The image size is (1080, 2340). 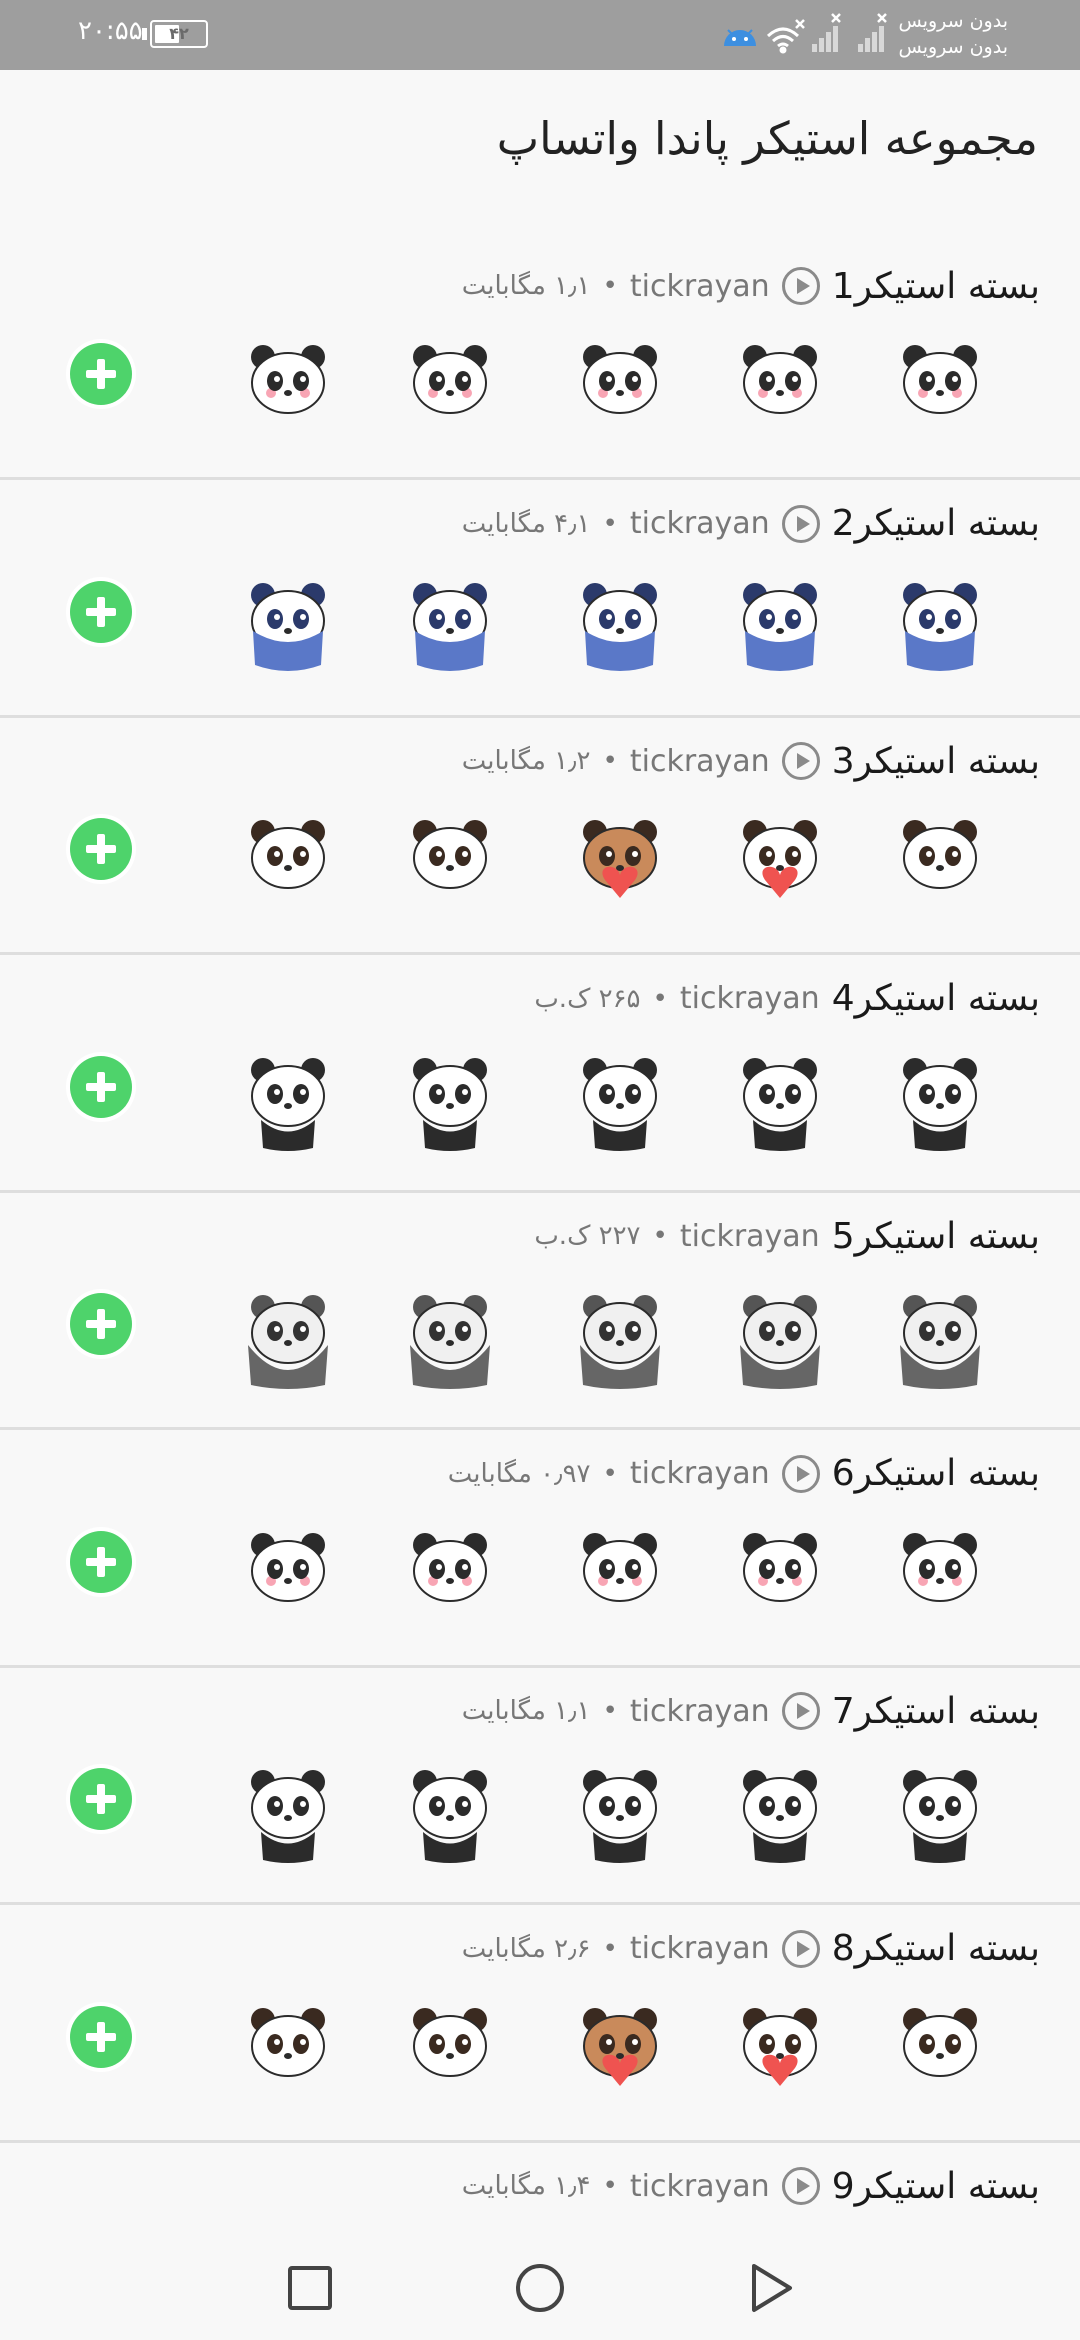 I want to click on pack-header: بسته استیکر2 tickrayan • ۴٫۱ مگابایت, so click(x=751, y=524).